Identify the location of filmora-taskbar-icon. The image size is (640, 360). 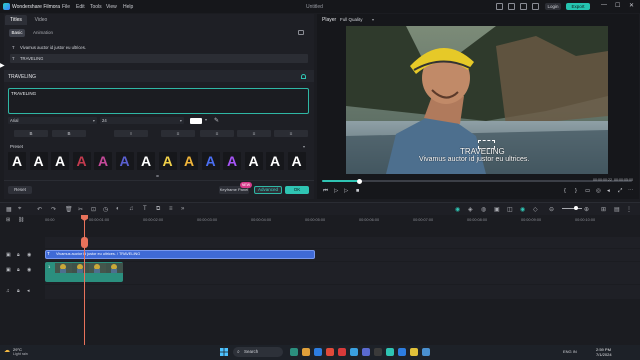
(390, 352).